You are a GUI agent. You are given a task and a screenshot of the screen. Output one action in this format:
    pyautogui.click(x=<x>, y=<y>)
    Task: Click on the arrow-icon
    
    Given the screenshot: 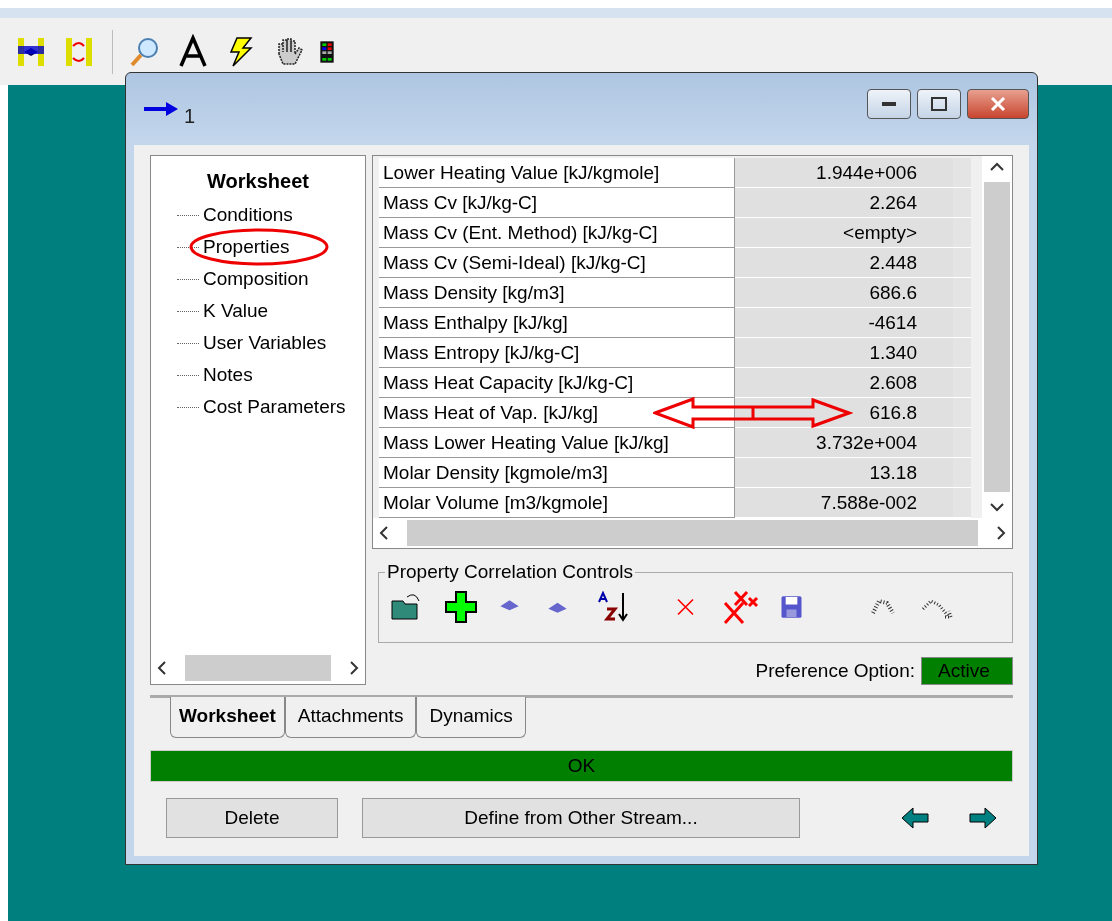 What is the action you would take?
    pyautogui.click(x=161, y=109)
    